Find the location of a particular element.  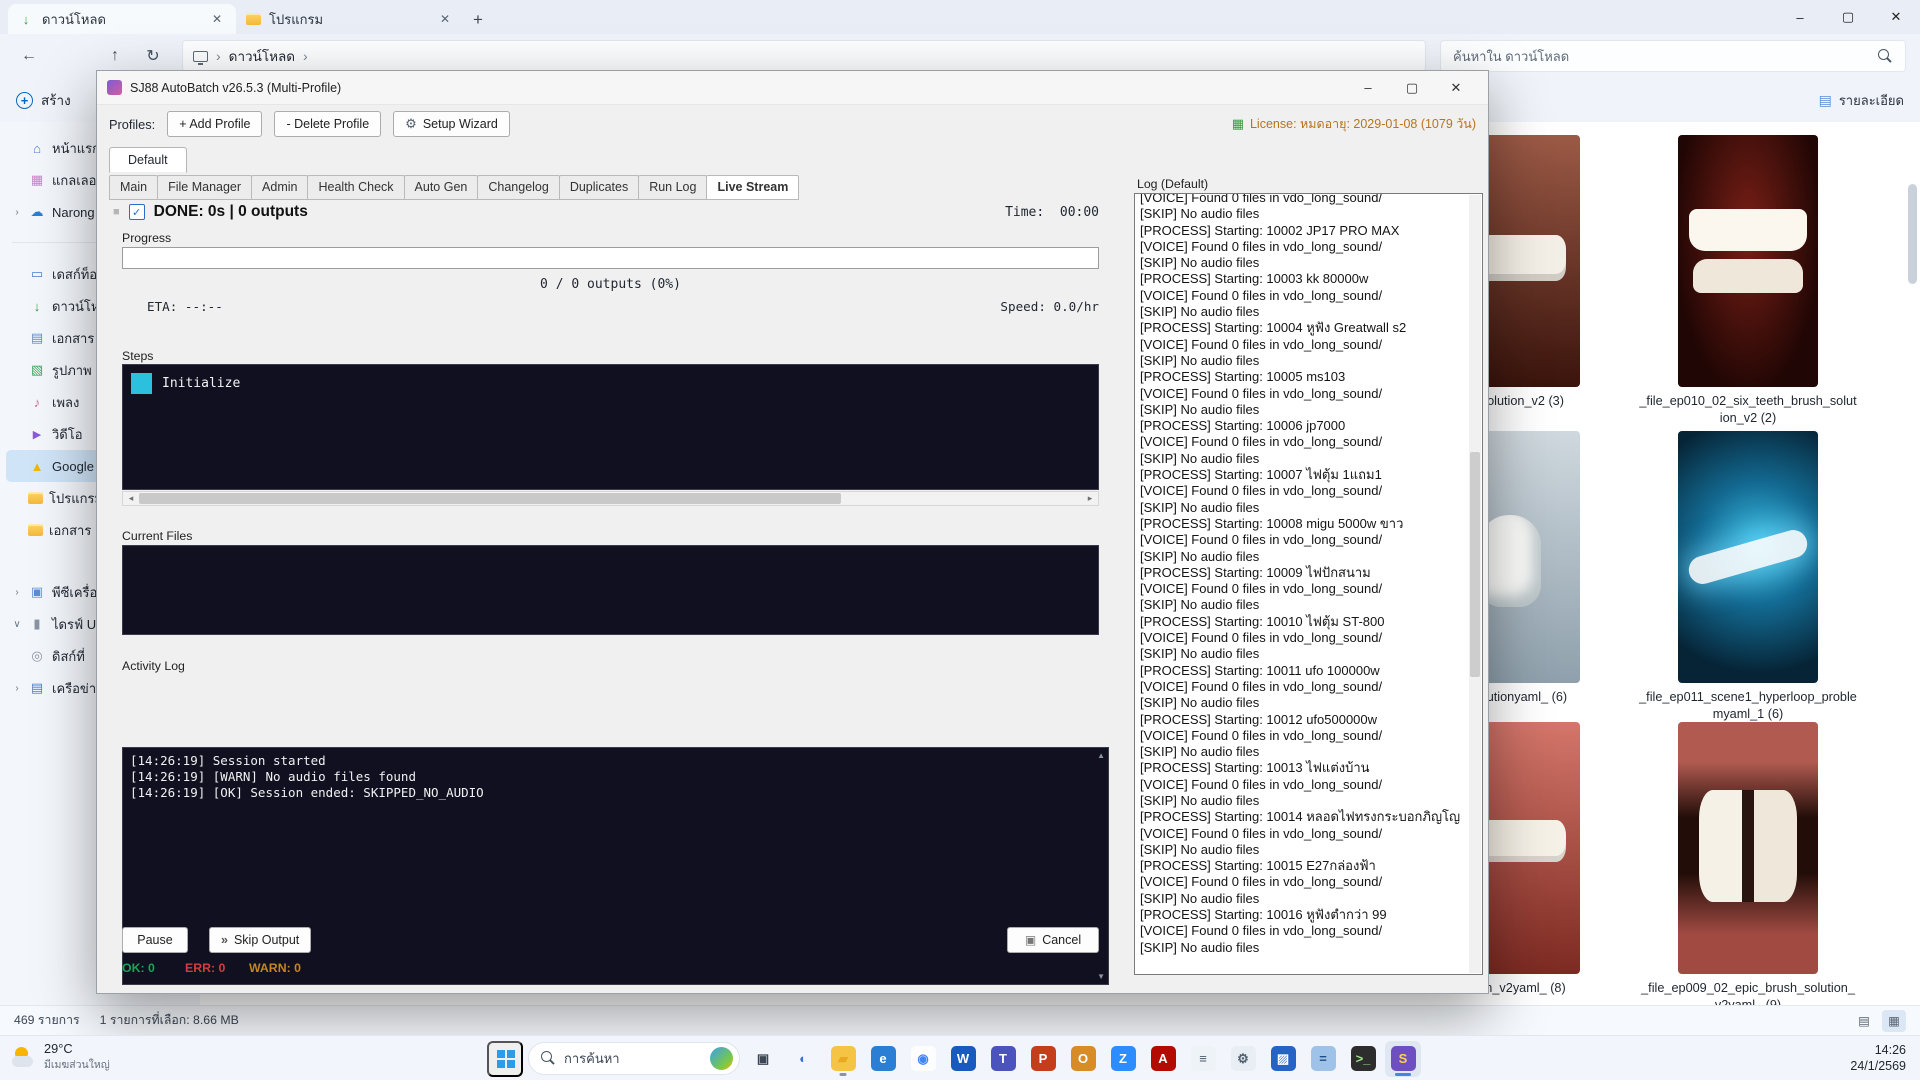

office-icon: O is located at coordinates (1083, 1059).